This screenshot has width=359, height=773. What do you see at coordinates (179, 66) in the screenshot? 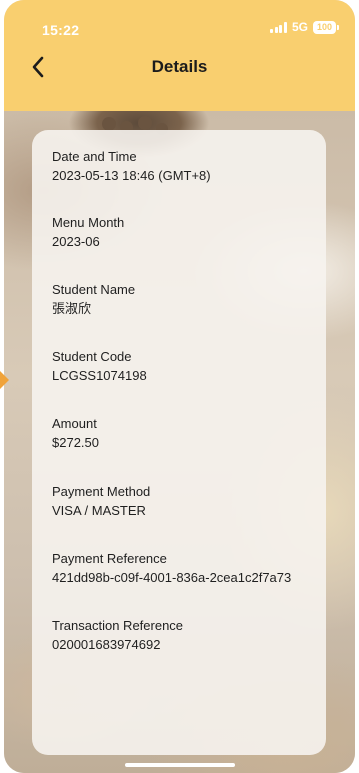
I see `page-title: Details` at bounding box center [179, 66].